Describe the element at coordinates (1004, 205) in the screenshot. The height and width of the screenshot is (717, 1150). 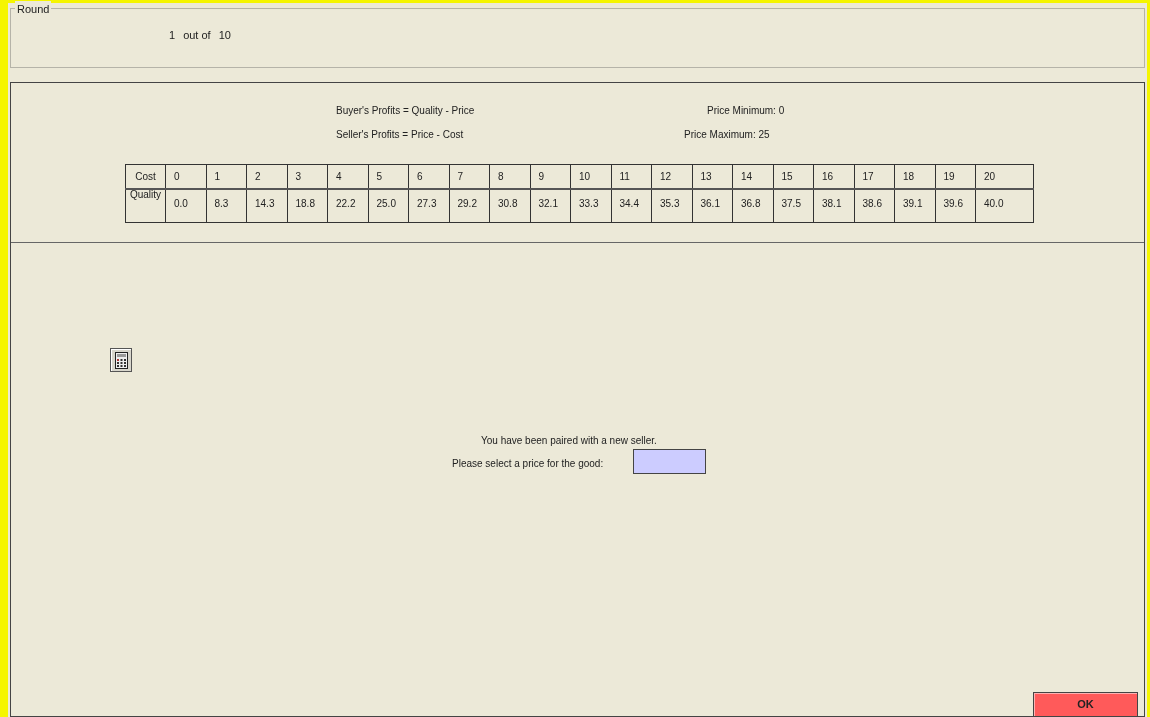
I see `table-cell: 40.0` at that location.